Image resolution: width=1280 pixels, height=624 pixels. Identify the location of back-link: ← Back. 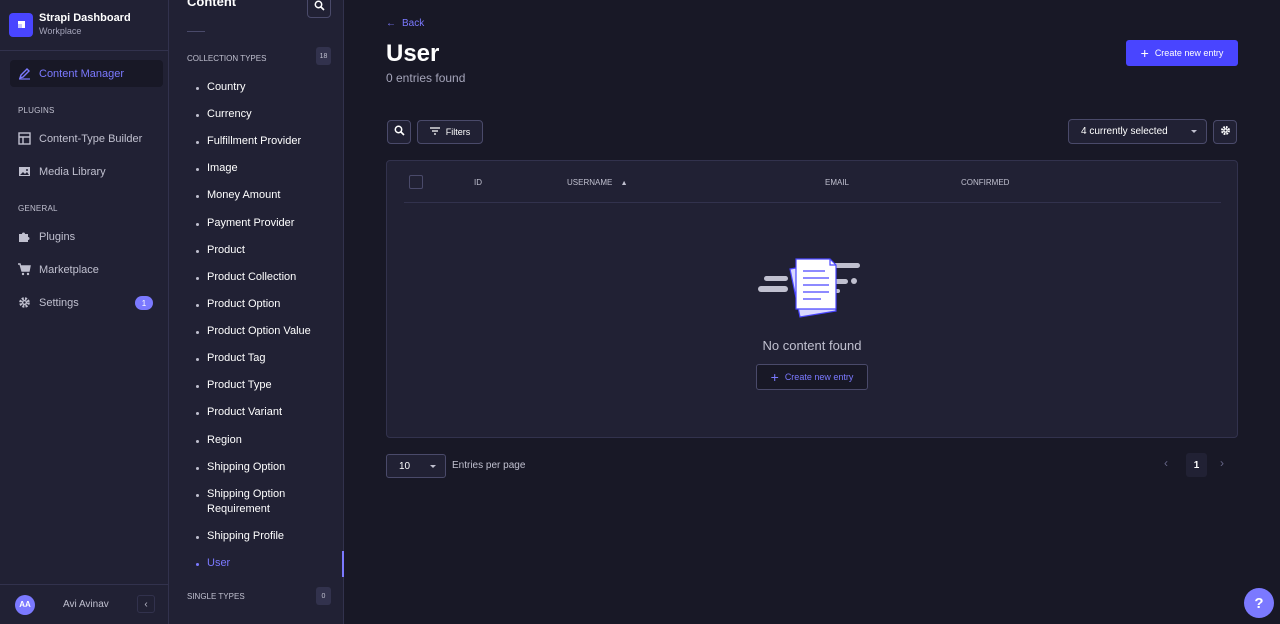
(405, 23).